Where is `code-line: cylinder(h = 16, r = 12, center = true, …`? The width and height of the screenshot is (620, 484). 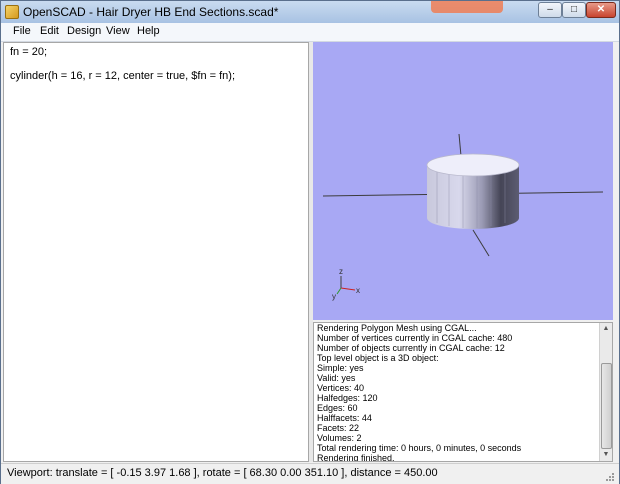
code-line: cylinder(h = 16, r = 12, center = true, … is located at coordinates (122, 76).